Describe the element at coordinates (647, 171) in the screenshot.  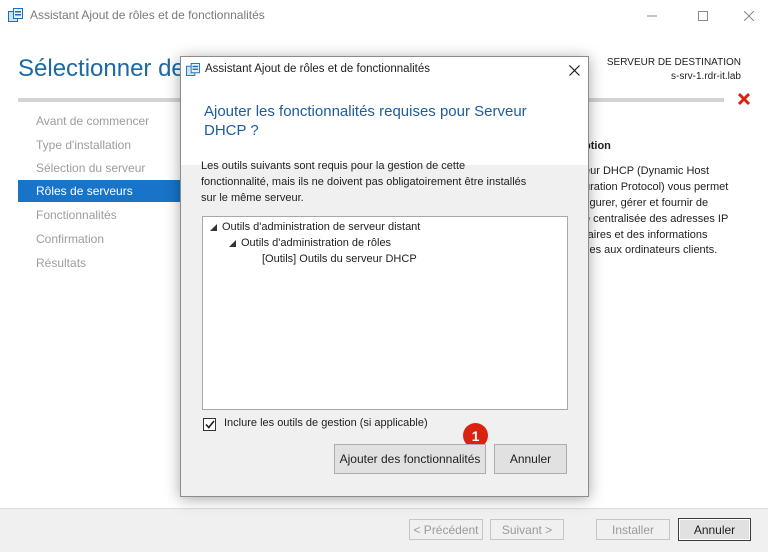
I see `description-line: eur DHCP (Dynamic Host` at that location.